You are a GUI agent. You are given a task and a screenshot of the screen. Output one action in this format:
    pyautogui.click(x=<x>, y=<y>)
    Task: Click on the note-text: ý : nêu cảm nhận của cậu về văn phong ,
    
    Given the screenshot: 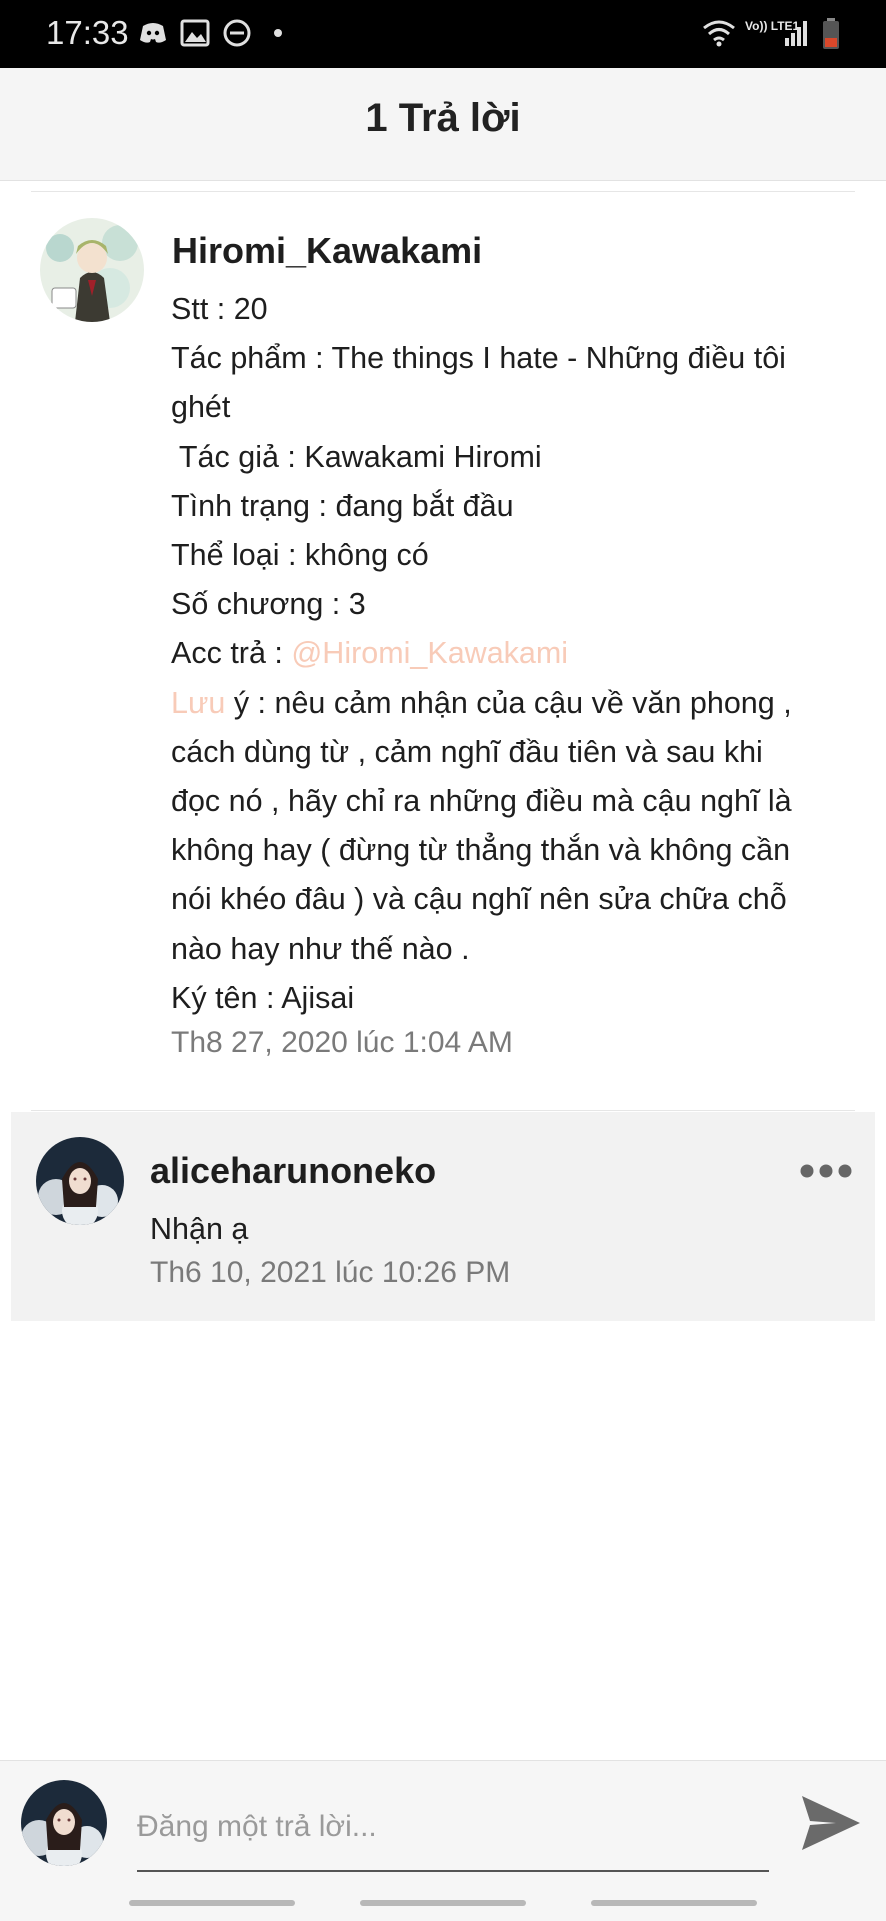 What is the action you would take?
    pyautogui.click(x=508, y=702)
    